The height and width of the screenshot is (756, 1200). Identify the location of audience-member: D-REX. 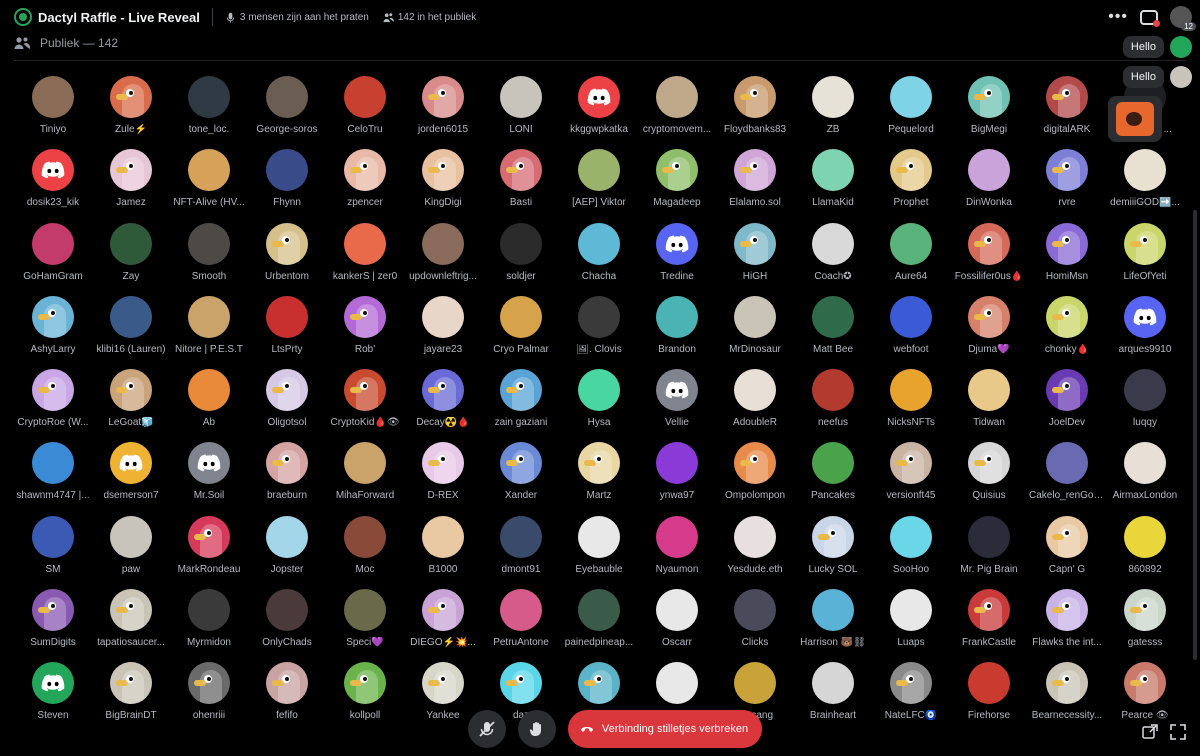
(443, 472).